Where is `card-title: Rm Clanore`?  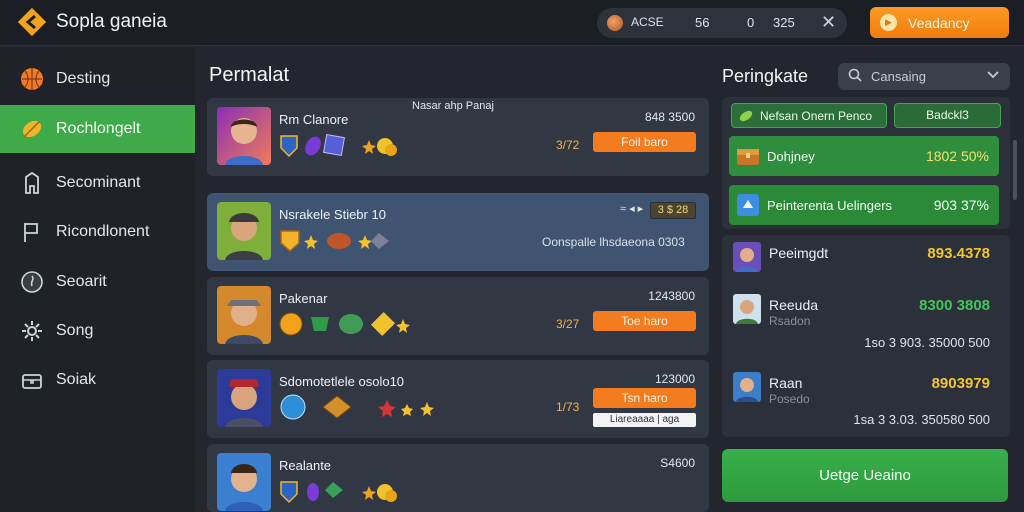 card-title: Rm Clanore is located at coordinates (314, 119).